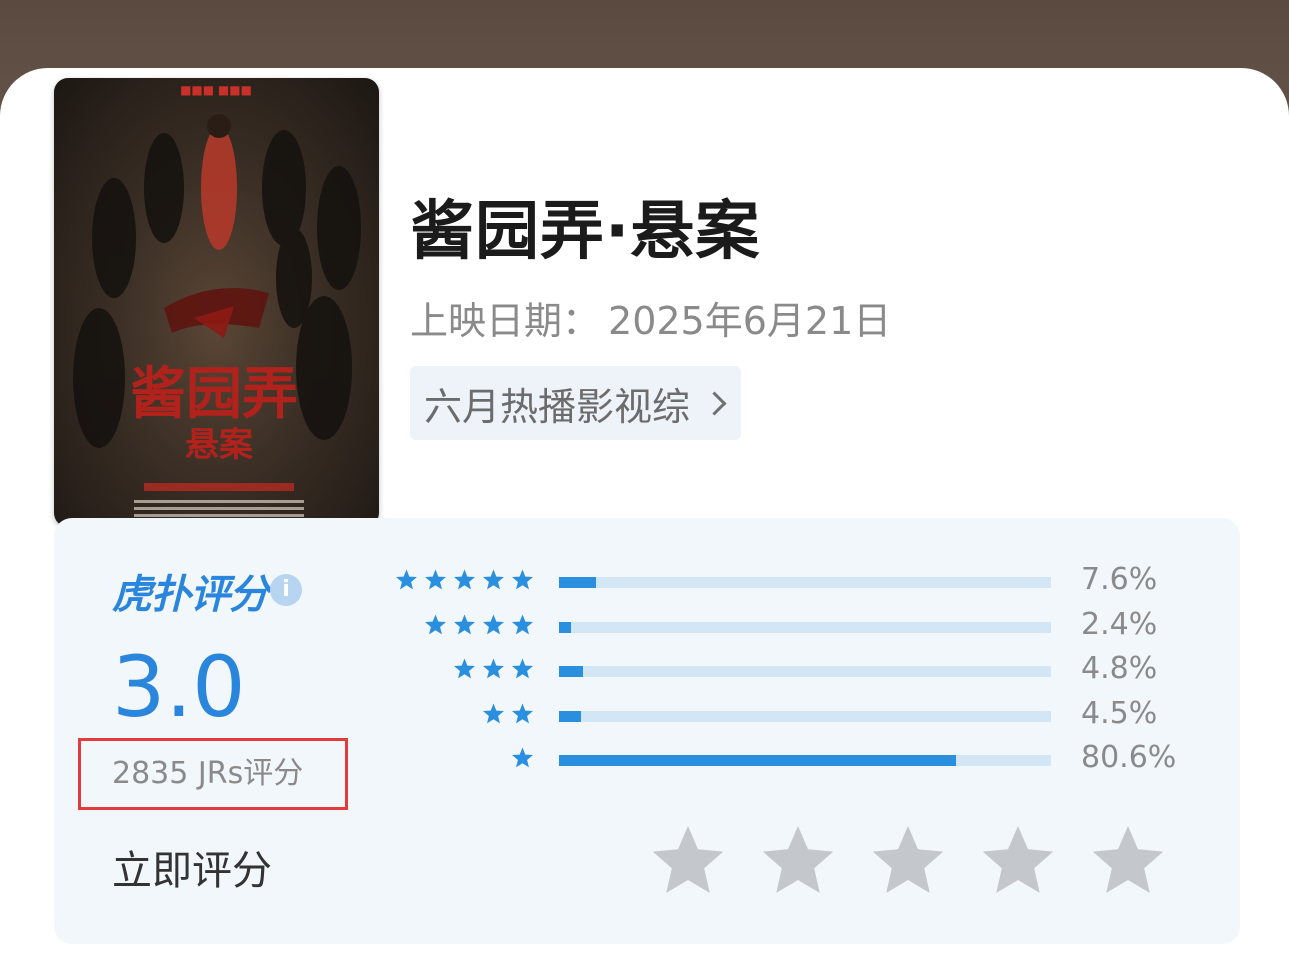 The image size is (1289, 969). Describe the element at coordinates (1018, 861) in the screenshot. I see `rate-star-4-icon` at that location.